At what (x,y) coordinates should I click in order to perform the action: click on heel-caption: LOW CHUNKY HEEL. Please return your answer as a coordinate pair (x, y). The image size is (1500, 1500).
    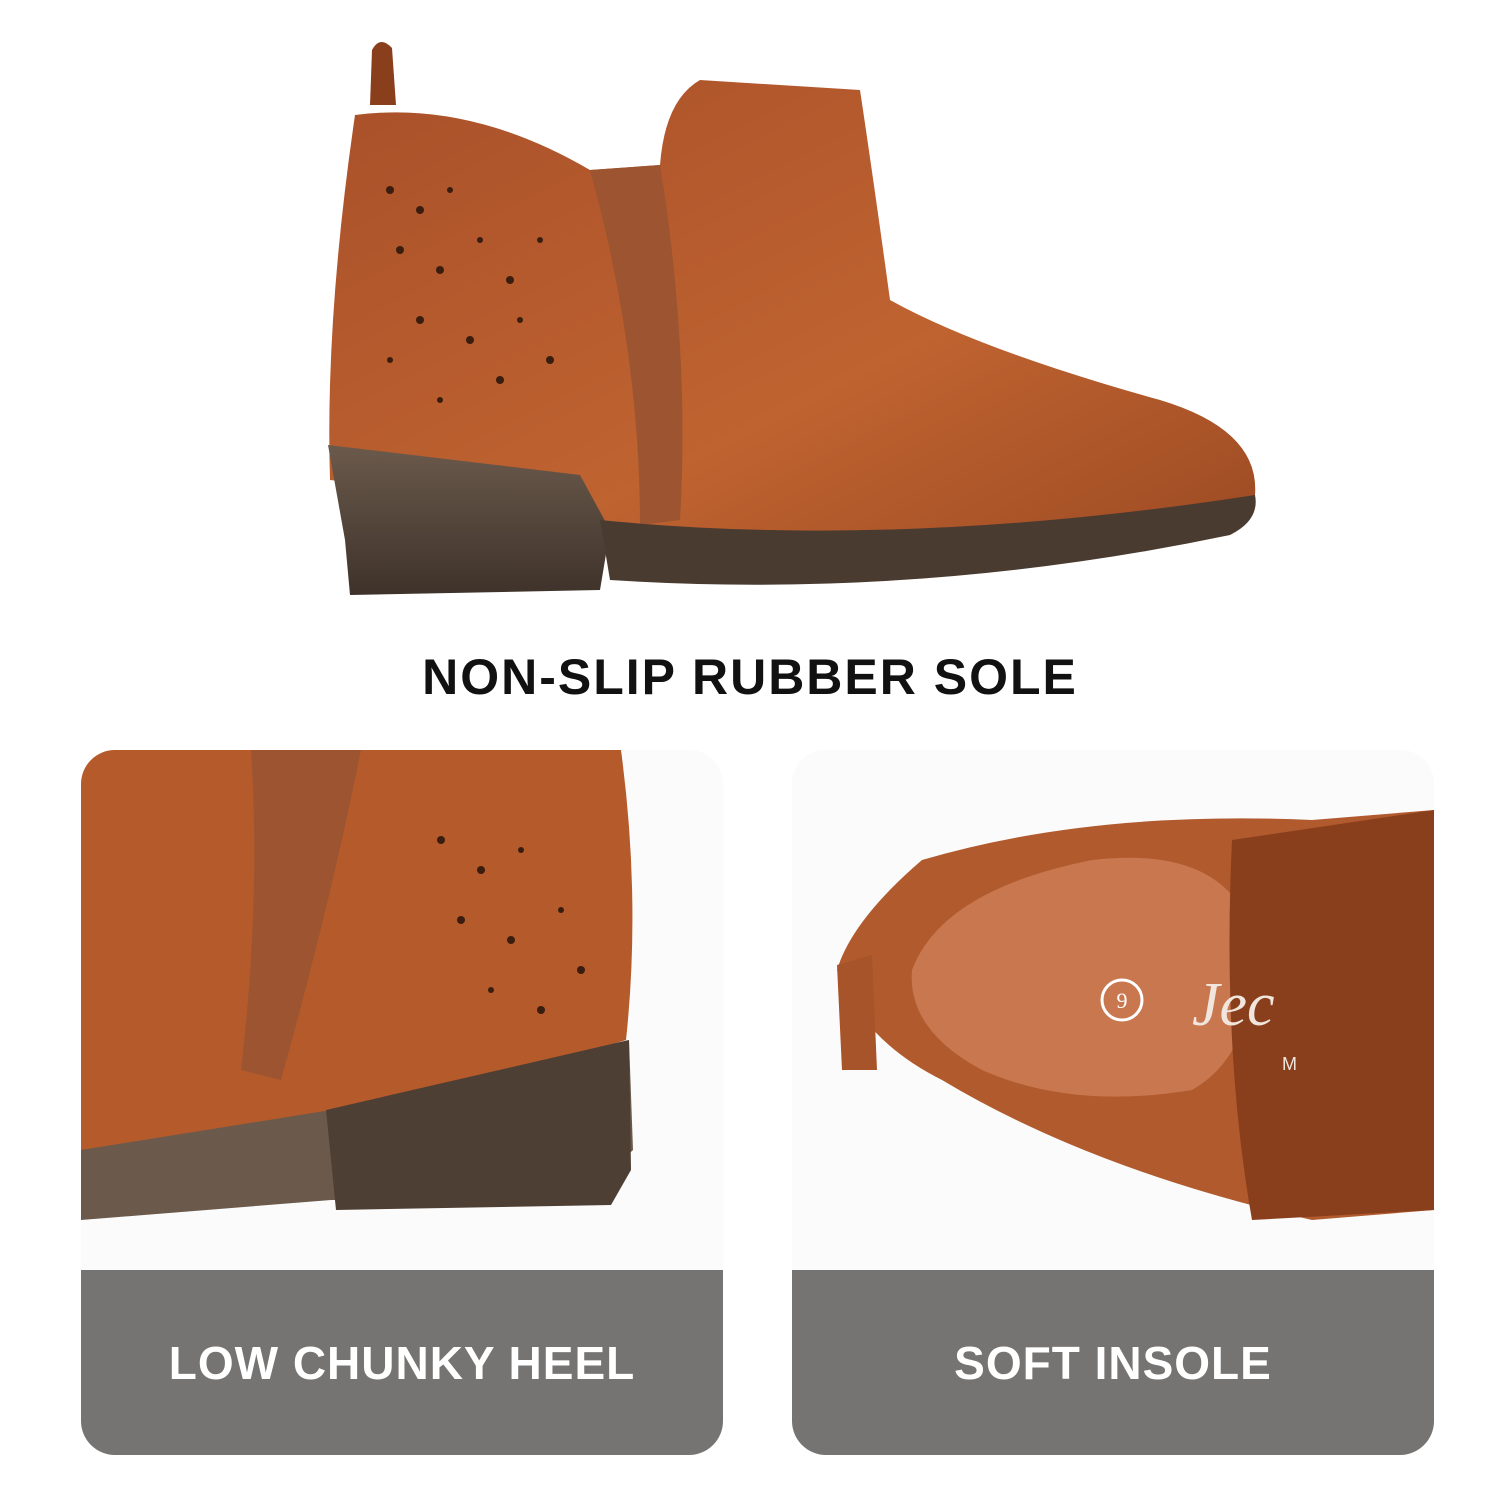
    Looking at the image, I should click on (402, 1362).